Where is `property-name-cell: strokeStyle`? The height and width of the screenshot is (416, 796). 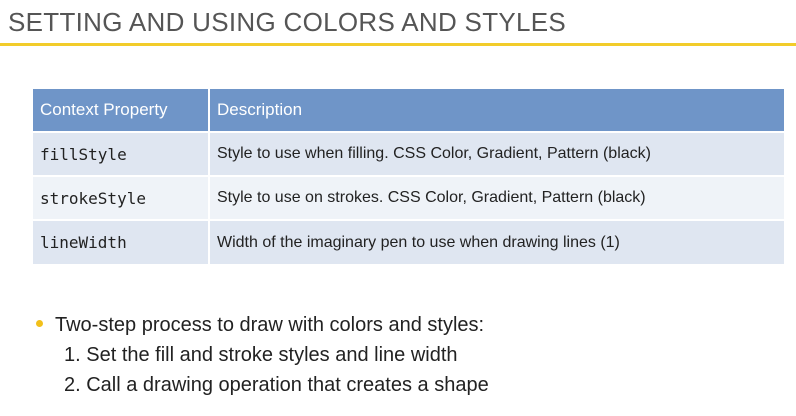
property-name-cell: strokeStyle is located at coordinates (121, 197).